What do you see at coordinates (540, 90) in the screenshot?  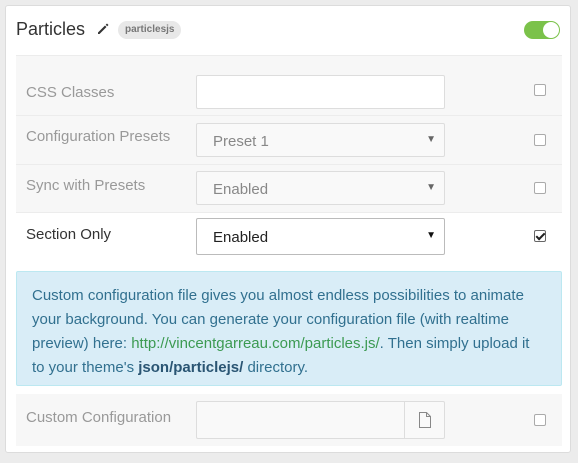 I see `css-classes-override-checkbox` at bounding box center [540, 90].